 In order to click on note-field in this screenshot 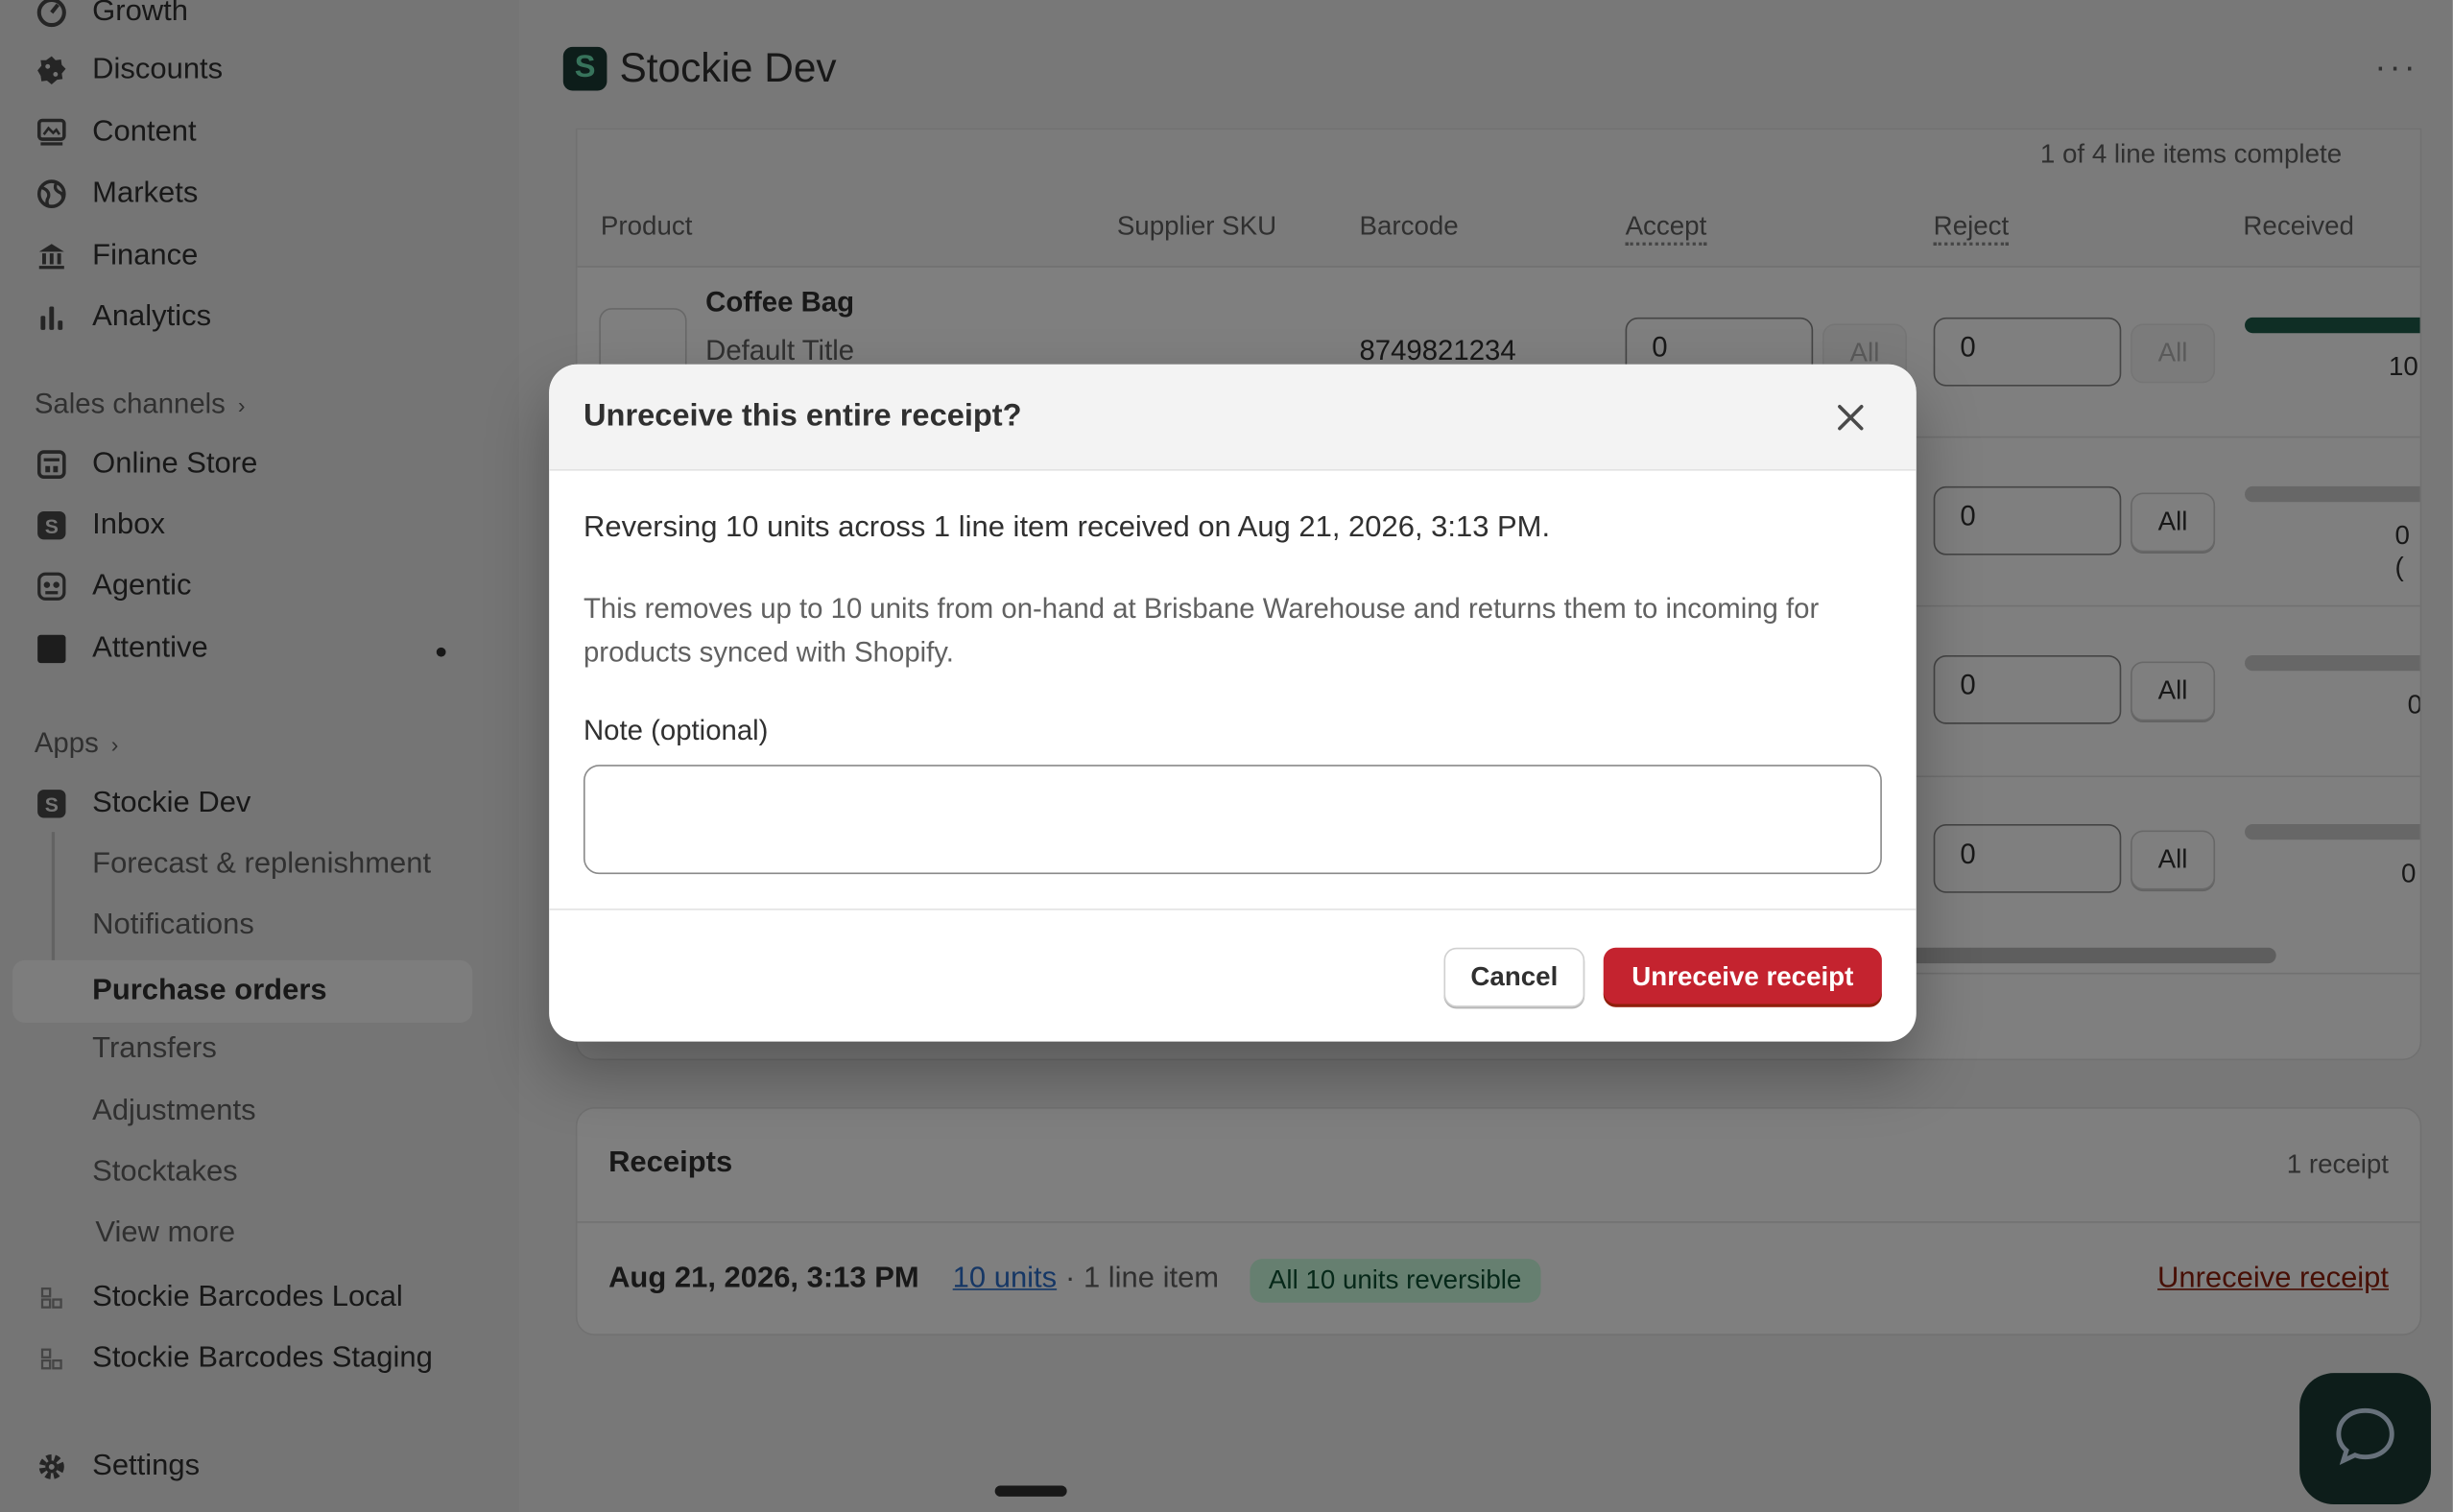, I will do `click(1232, 820)`.